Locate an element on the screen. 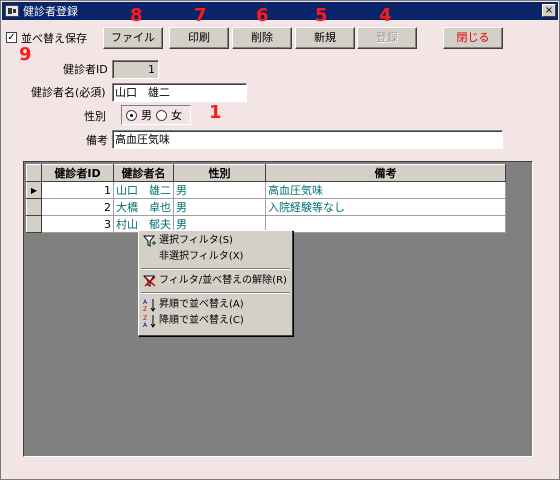 The image size is (560, 480). print-button: 印刷 is located at coordinates (199, 38).